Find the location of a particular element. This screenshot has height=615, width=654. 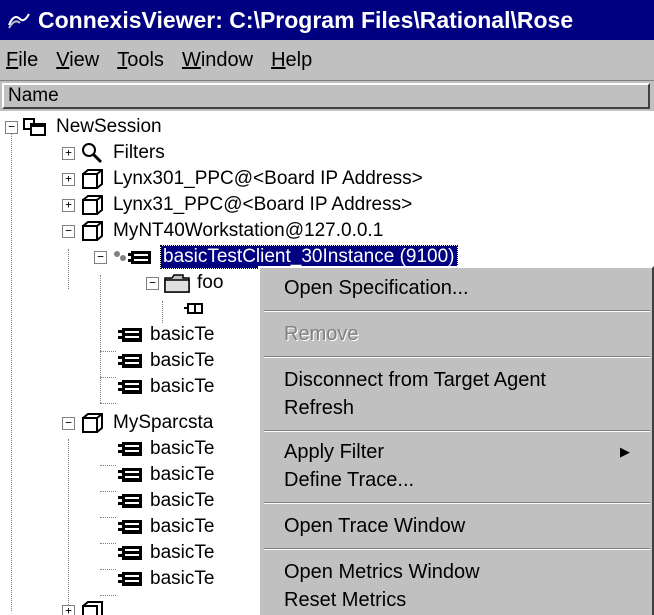

menu-window: Window is located at coordinates (220, 60).